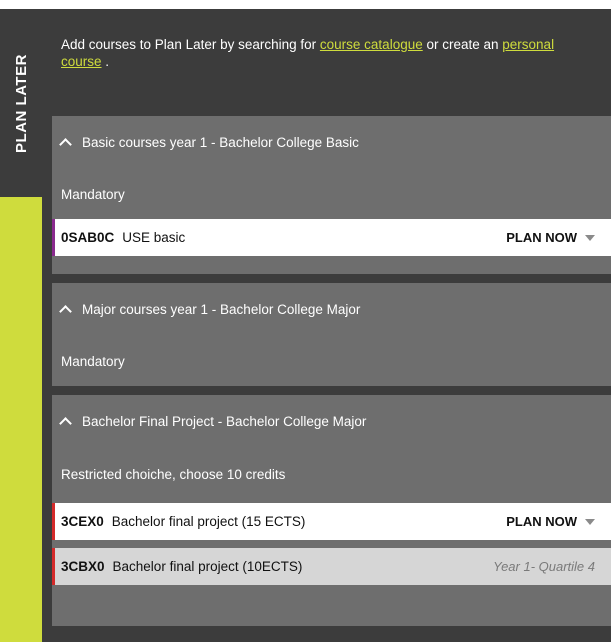  I want to click on course-row-0sab0c: 0SAB0C USE basic PLAN NOW, so click(331, 237).